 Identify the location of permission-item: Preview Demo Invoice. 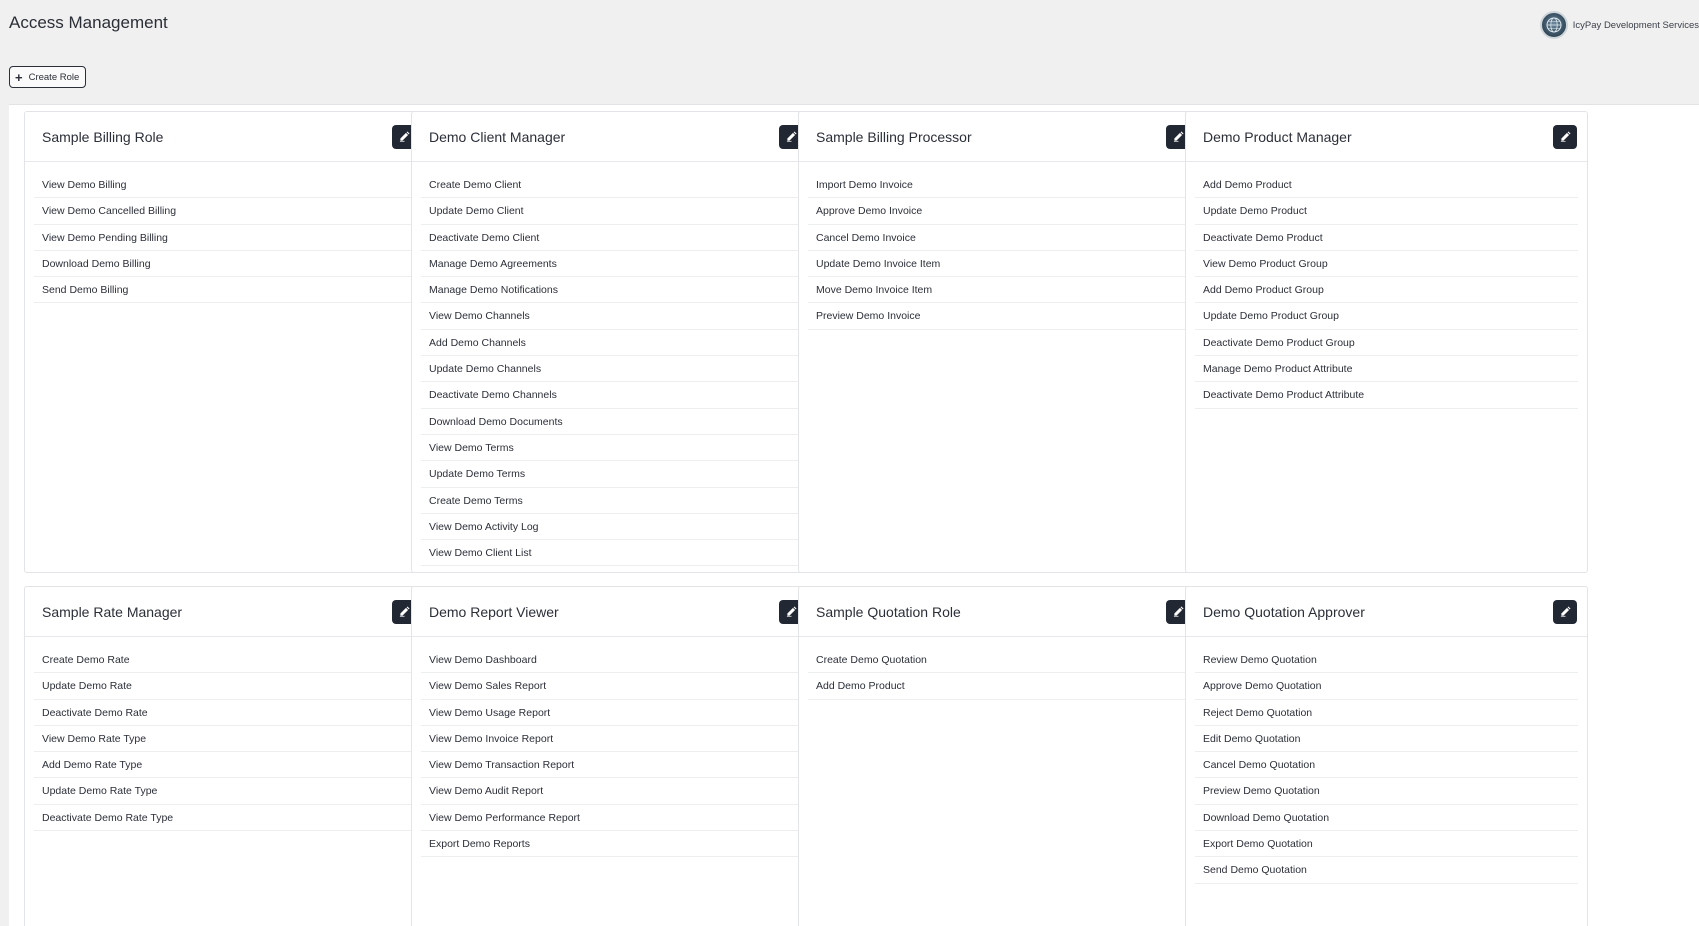
(999, 316).